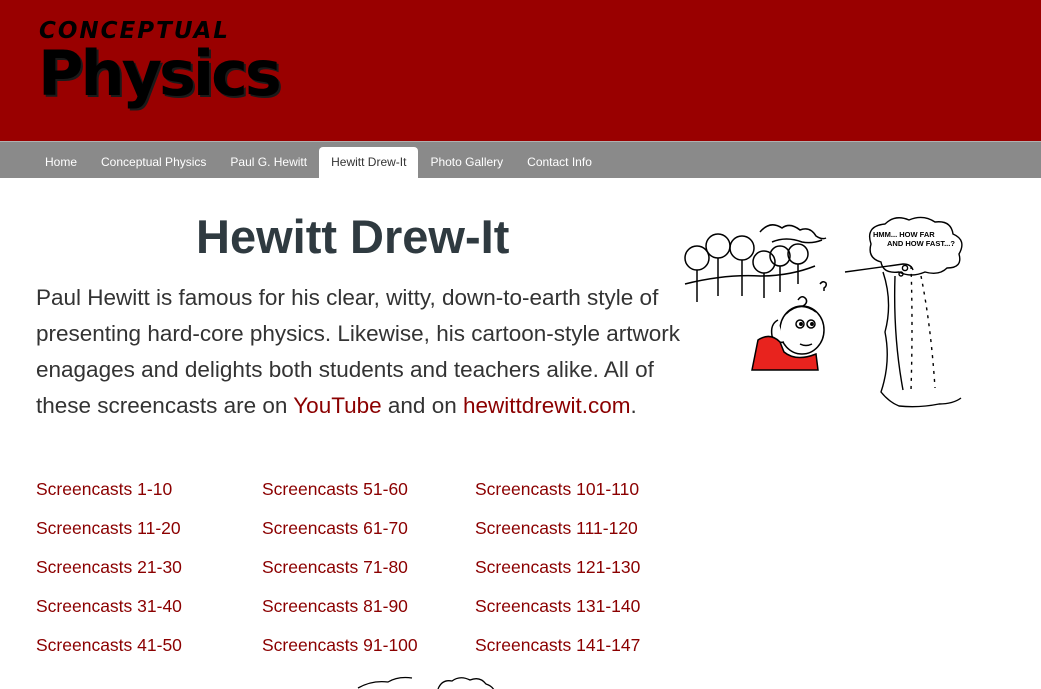 This screenshot has height=689, width=1041. What do you see at coordinates (340, 489) in the screenshot?
I see `screencast-link: Screencasts 51-60` at bounding box center [340, 489].